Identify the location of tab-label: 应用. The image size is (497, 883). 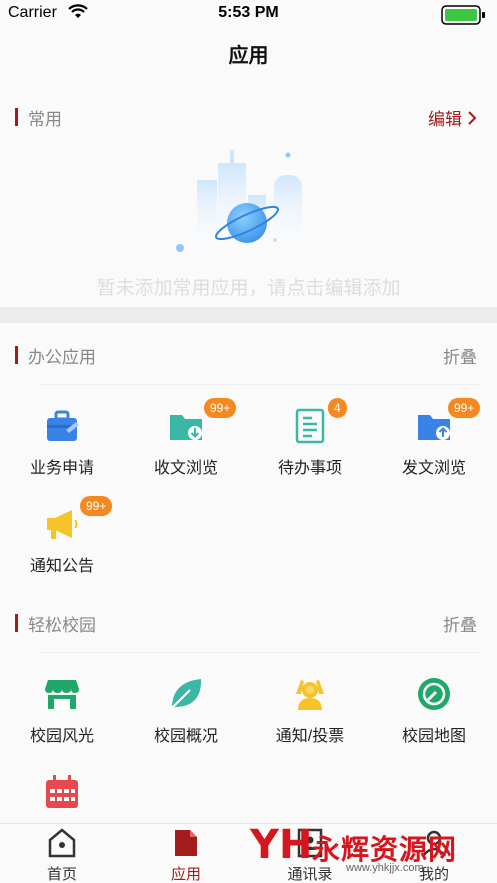
(185, 874).